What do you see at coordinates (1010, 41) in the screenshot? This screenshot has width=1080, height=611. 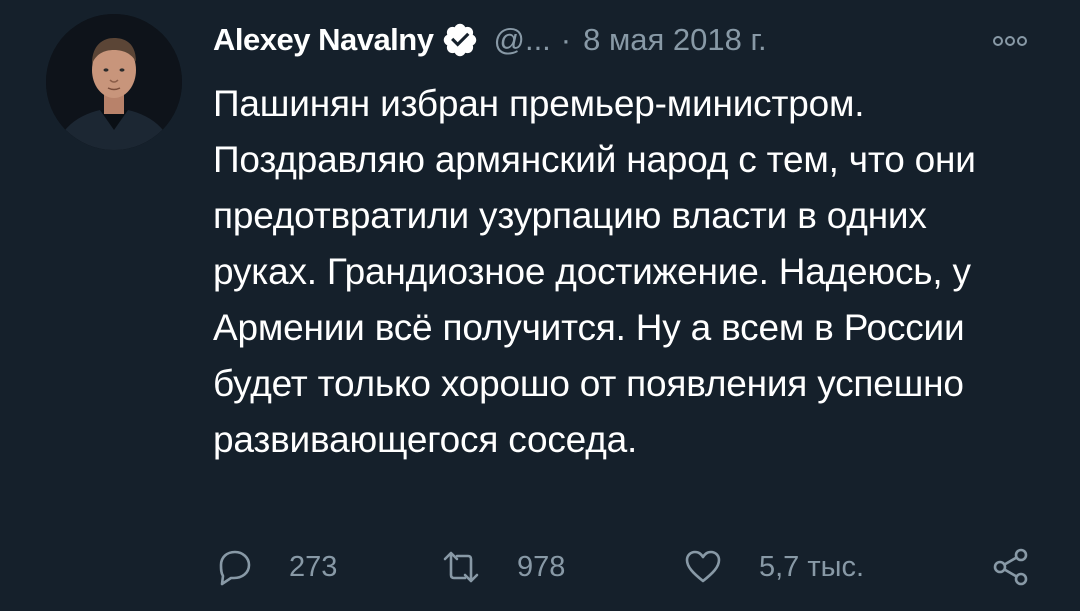 I see `more-options-icon` at bounding box center [1010, 41].